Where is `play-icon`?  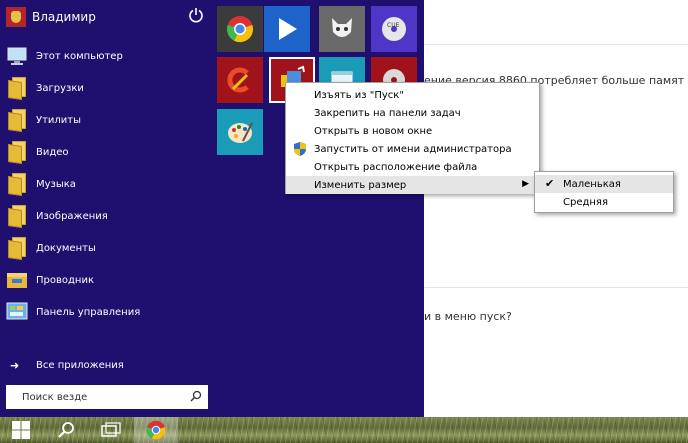
play-icon is located at coordinates (288, 29).